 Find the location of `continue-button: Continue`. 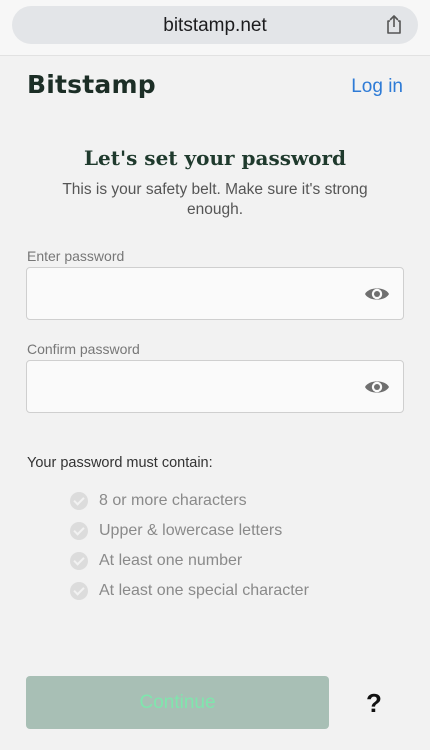

continue-button: Continue is located at coordinates (177, 702).